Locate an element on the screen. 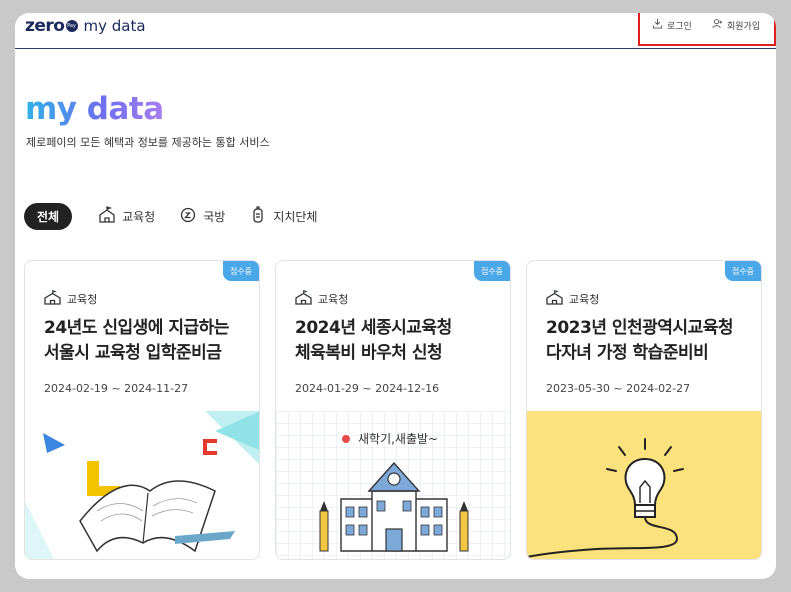  filter-defense-label: 국방 is located at coordinates (214, 217).